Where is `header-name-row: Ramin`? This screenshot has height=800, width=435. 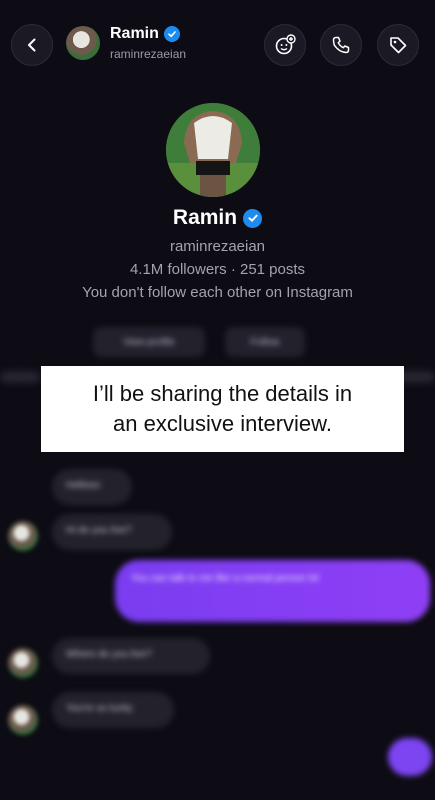 header-name-row: Ramin is located at coordinates (145, 34).